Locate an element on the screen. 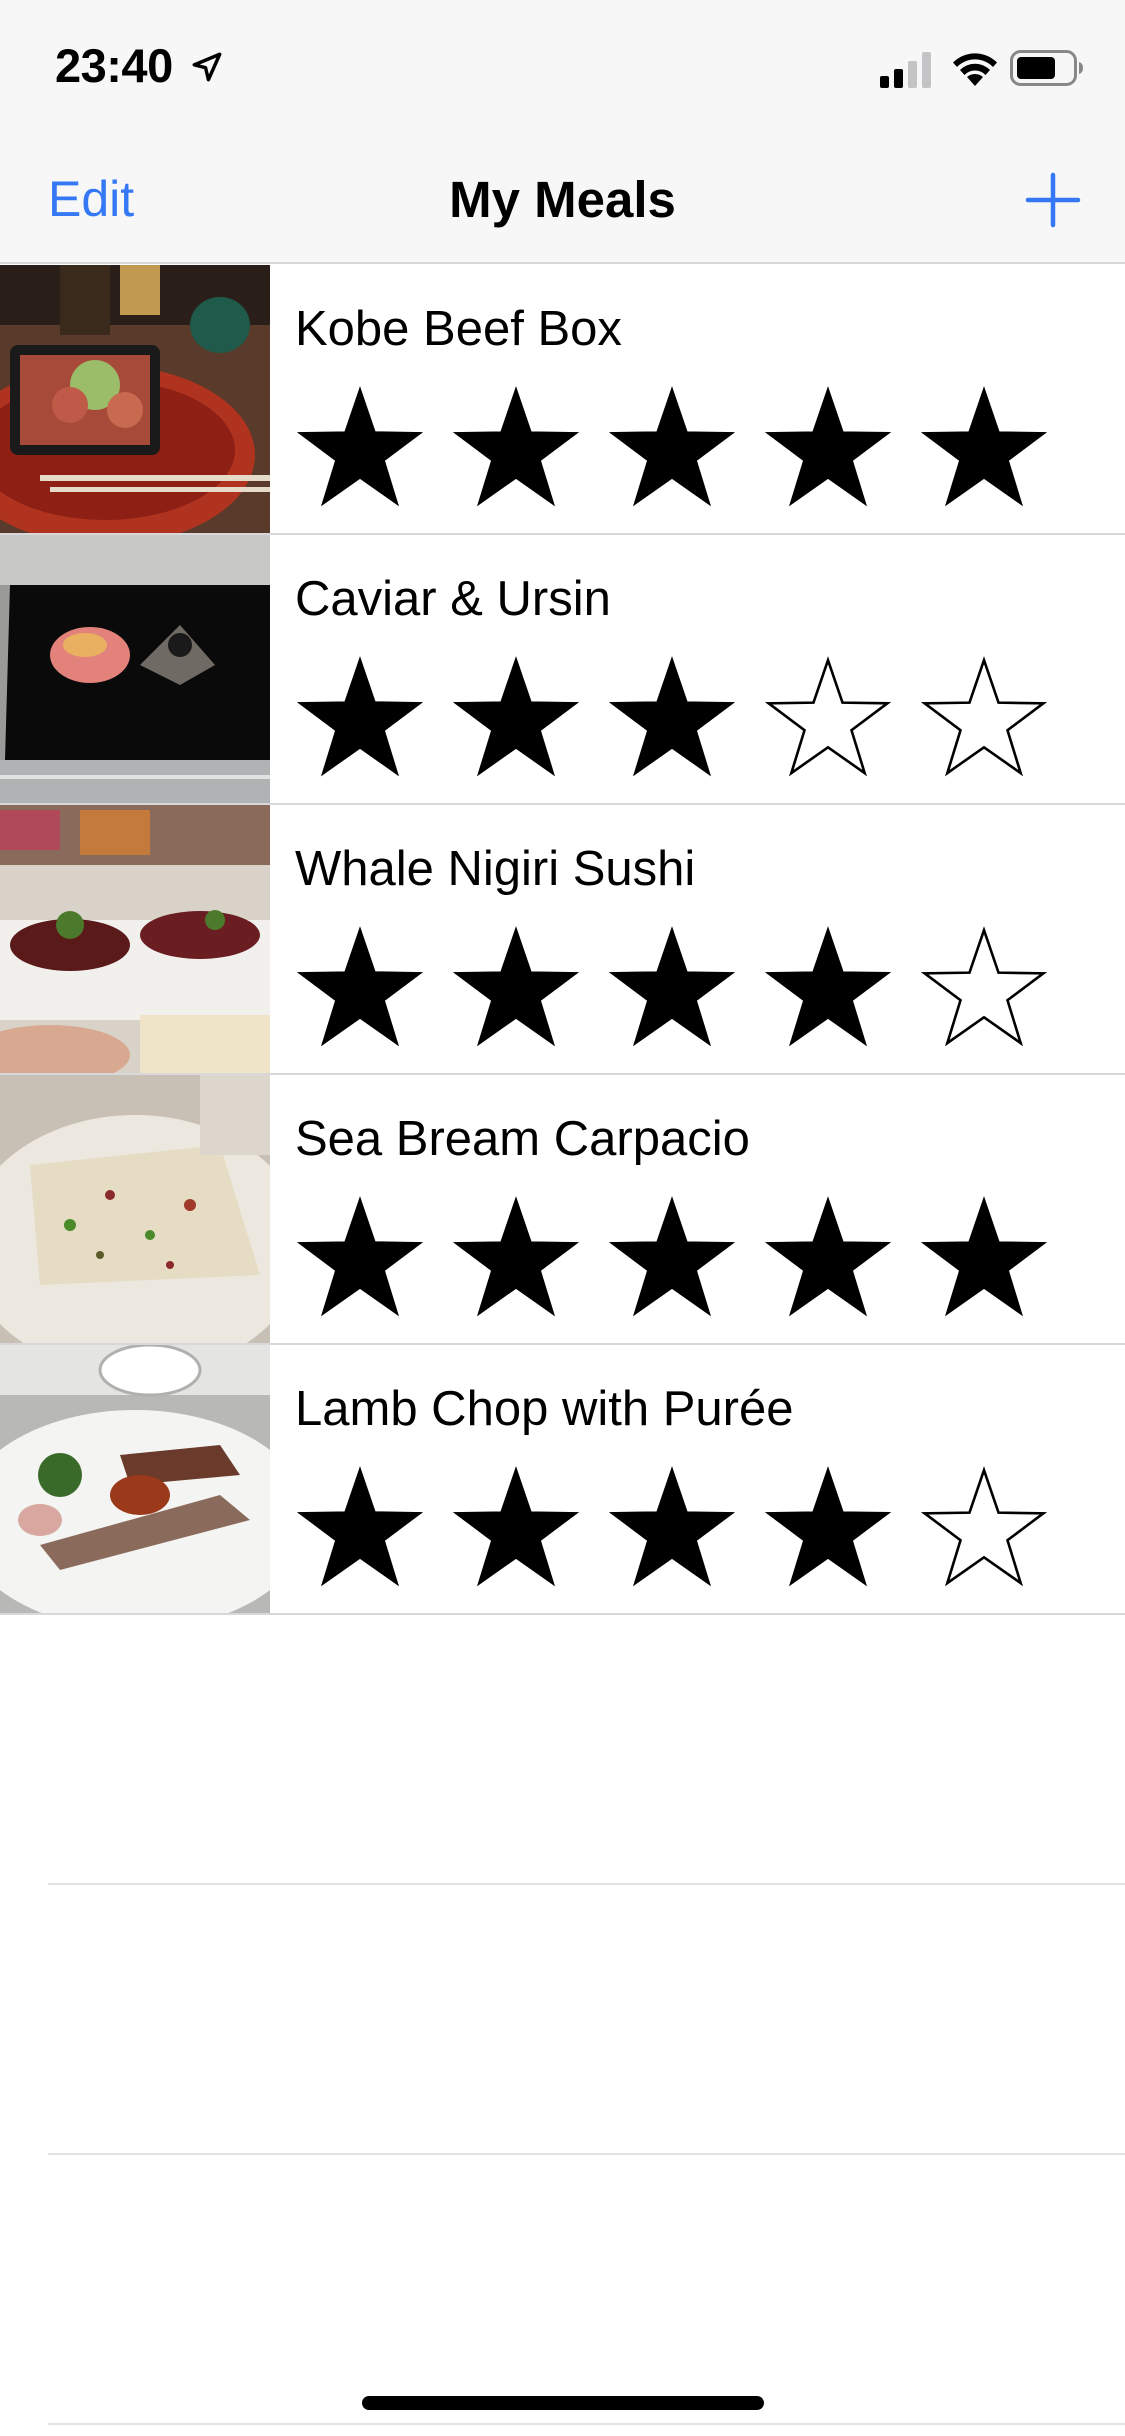 The width and height of the screenshot is (1125, 2436). meal-row: Kobe Beef Box is located at coordinates (562, 400).